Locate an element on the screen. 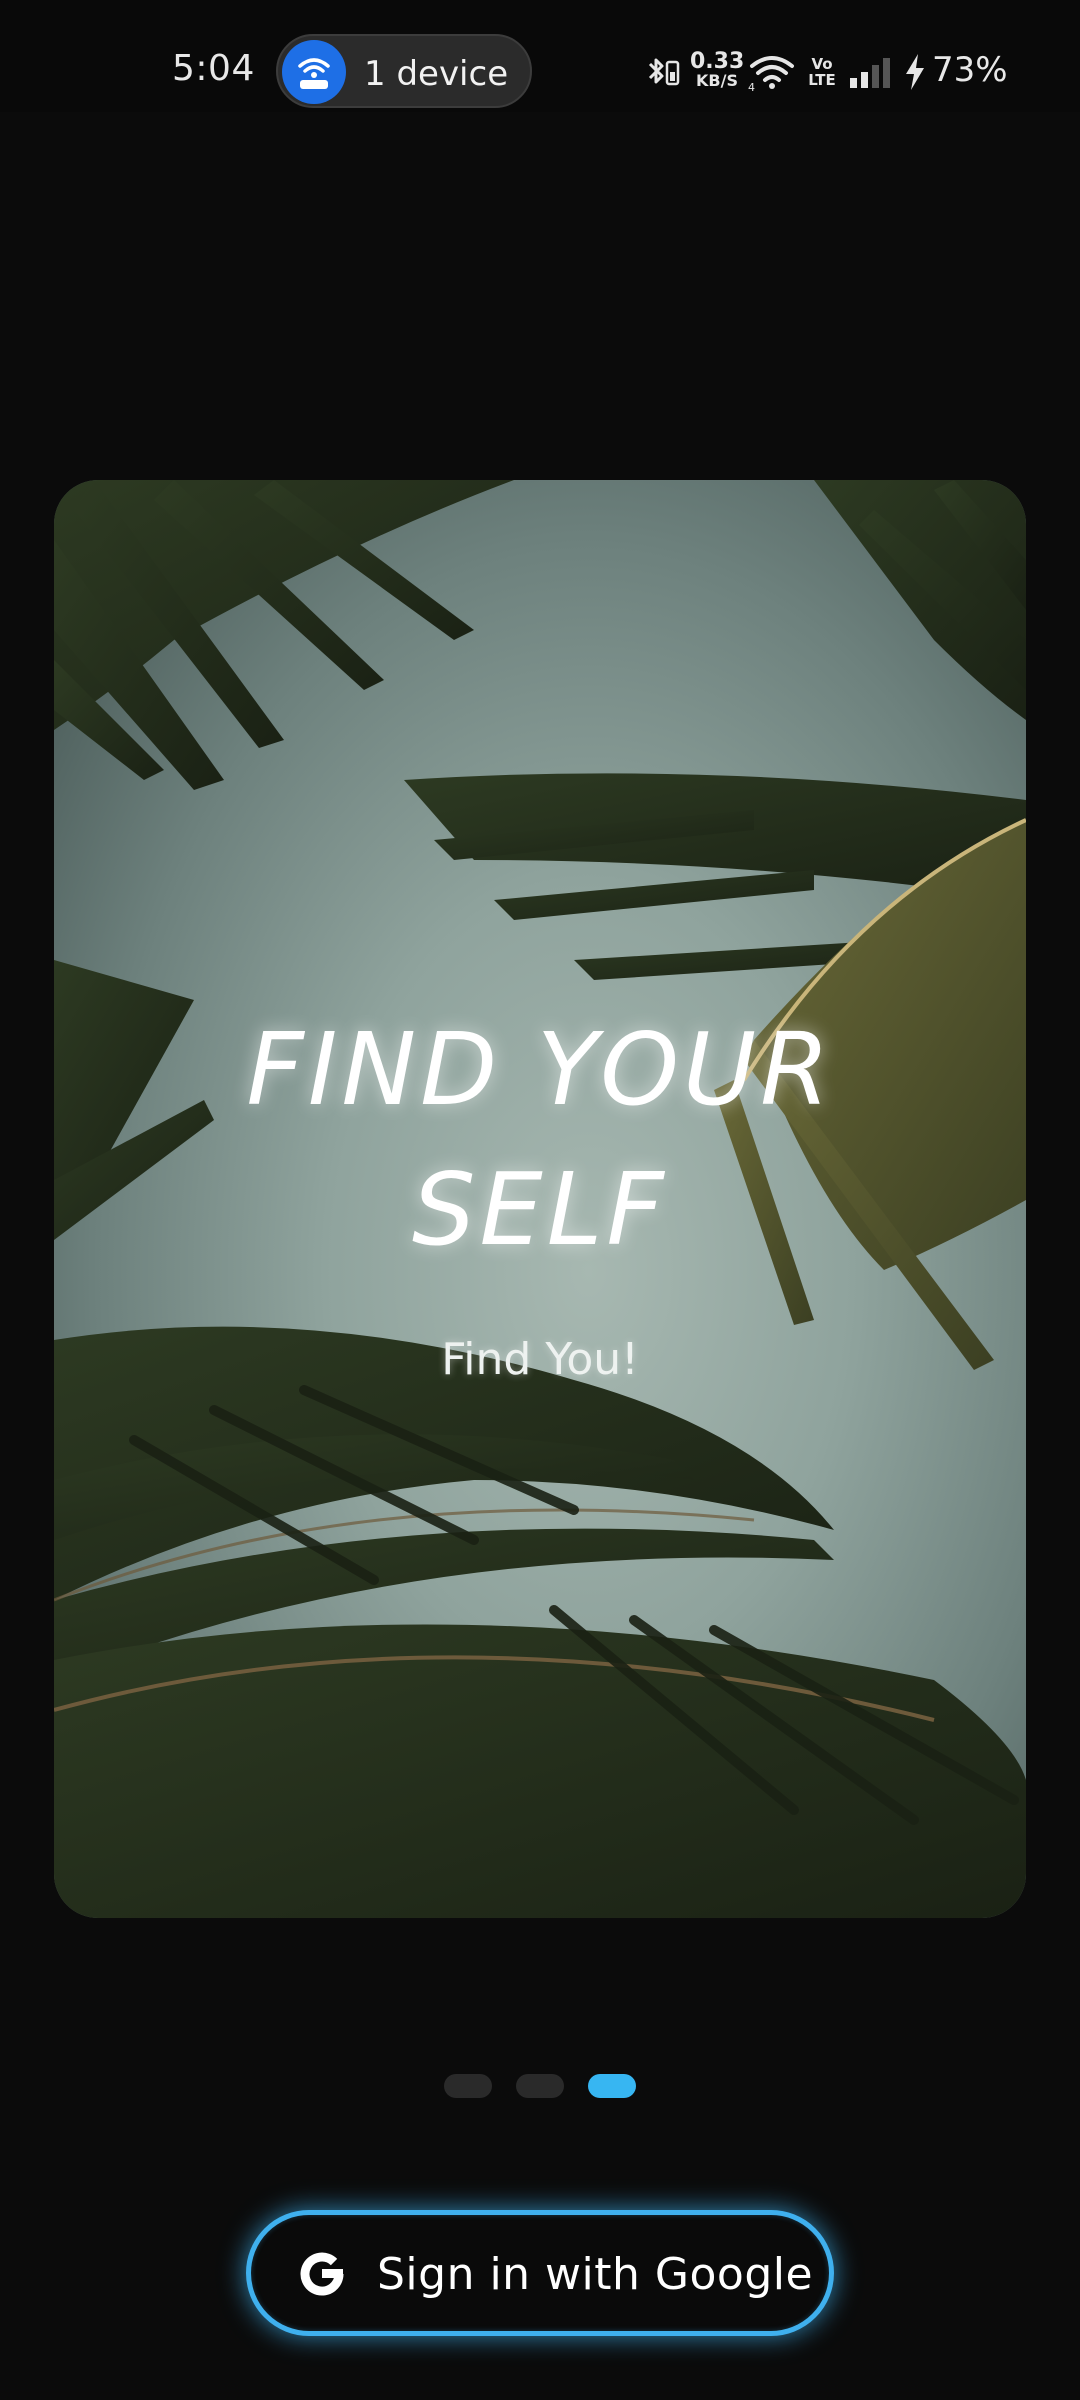  network-speed-unit: KB/S is located at coordinates (717, 80).